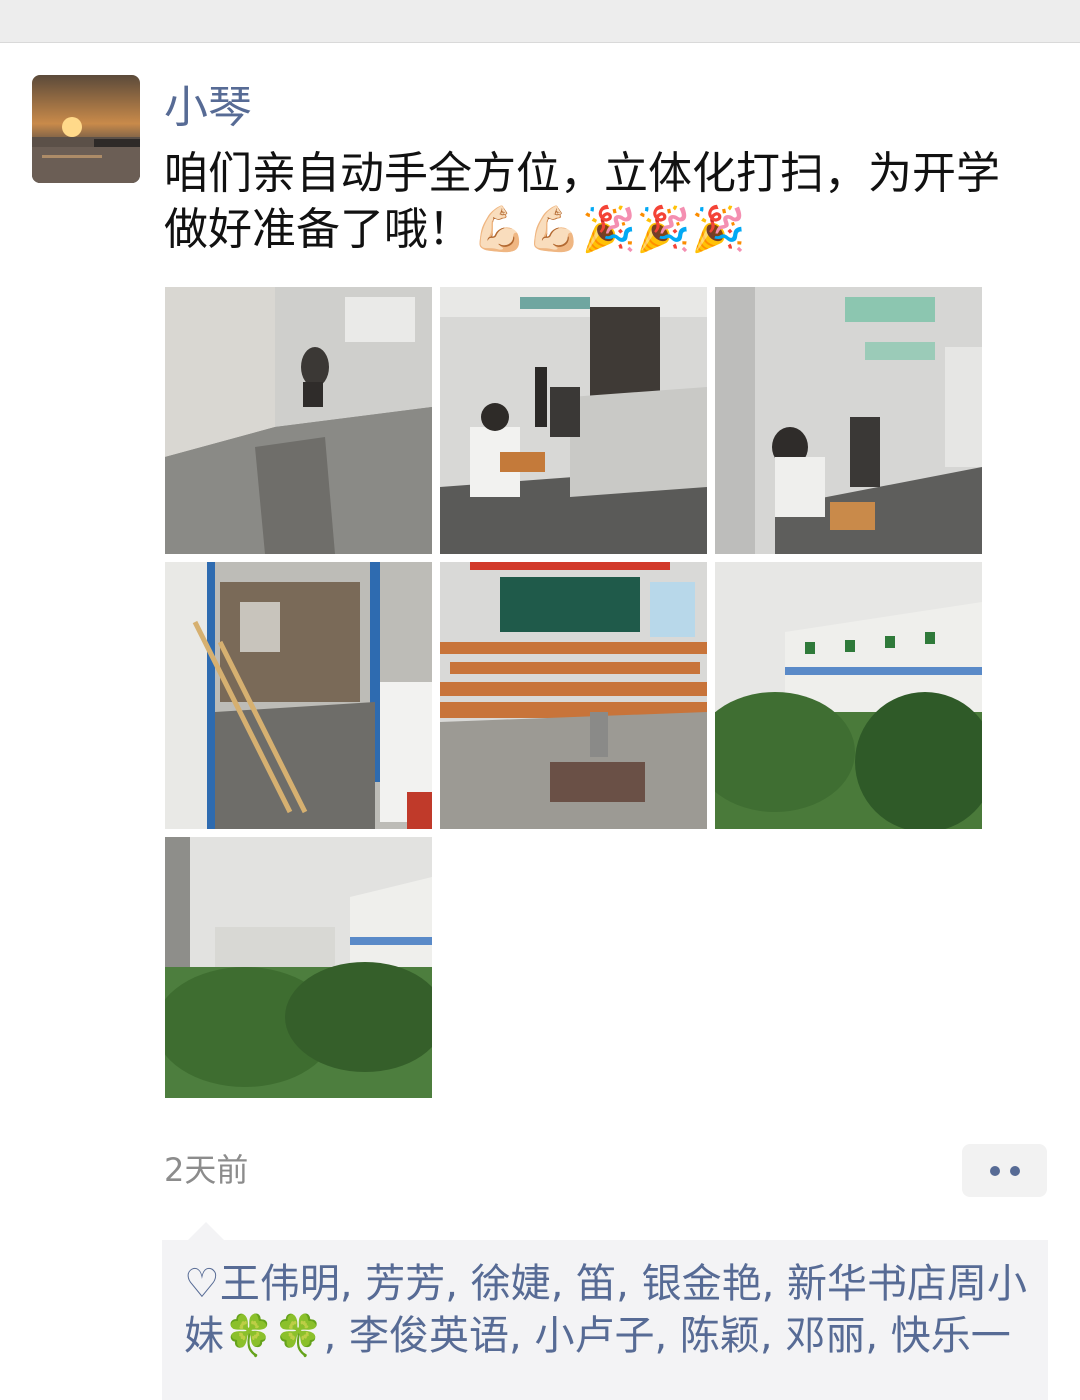  Describe the element at coordinates (848, 695) in the screenshot. I see `photo-school-building` at that location.